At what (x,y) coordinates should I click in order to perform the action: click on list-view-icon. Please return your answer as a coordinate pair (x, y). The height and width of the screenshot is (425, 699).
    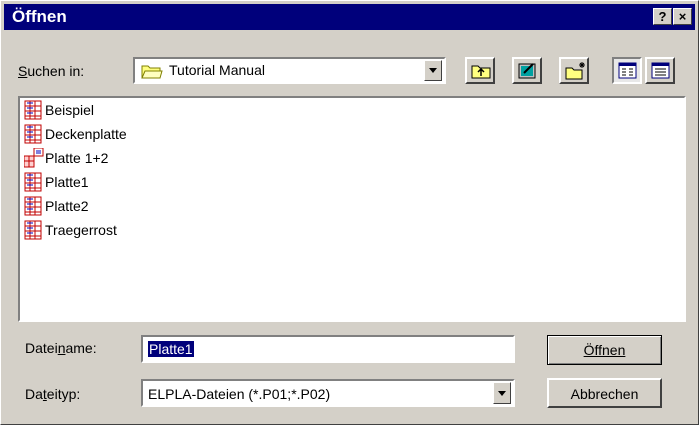
    Looking at the image, I should click on (628, 73).